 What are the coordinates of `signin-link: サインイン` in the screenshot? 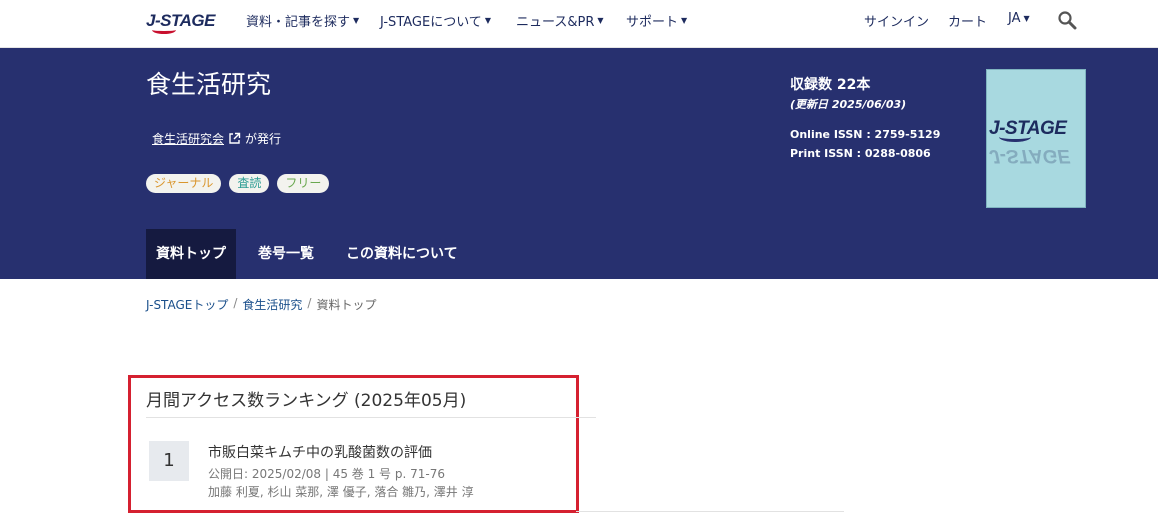 It's located at (896, 20).